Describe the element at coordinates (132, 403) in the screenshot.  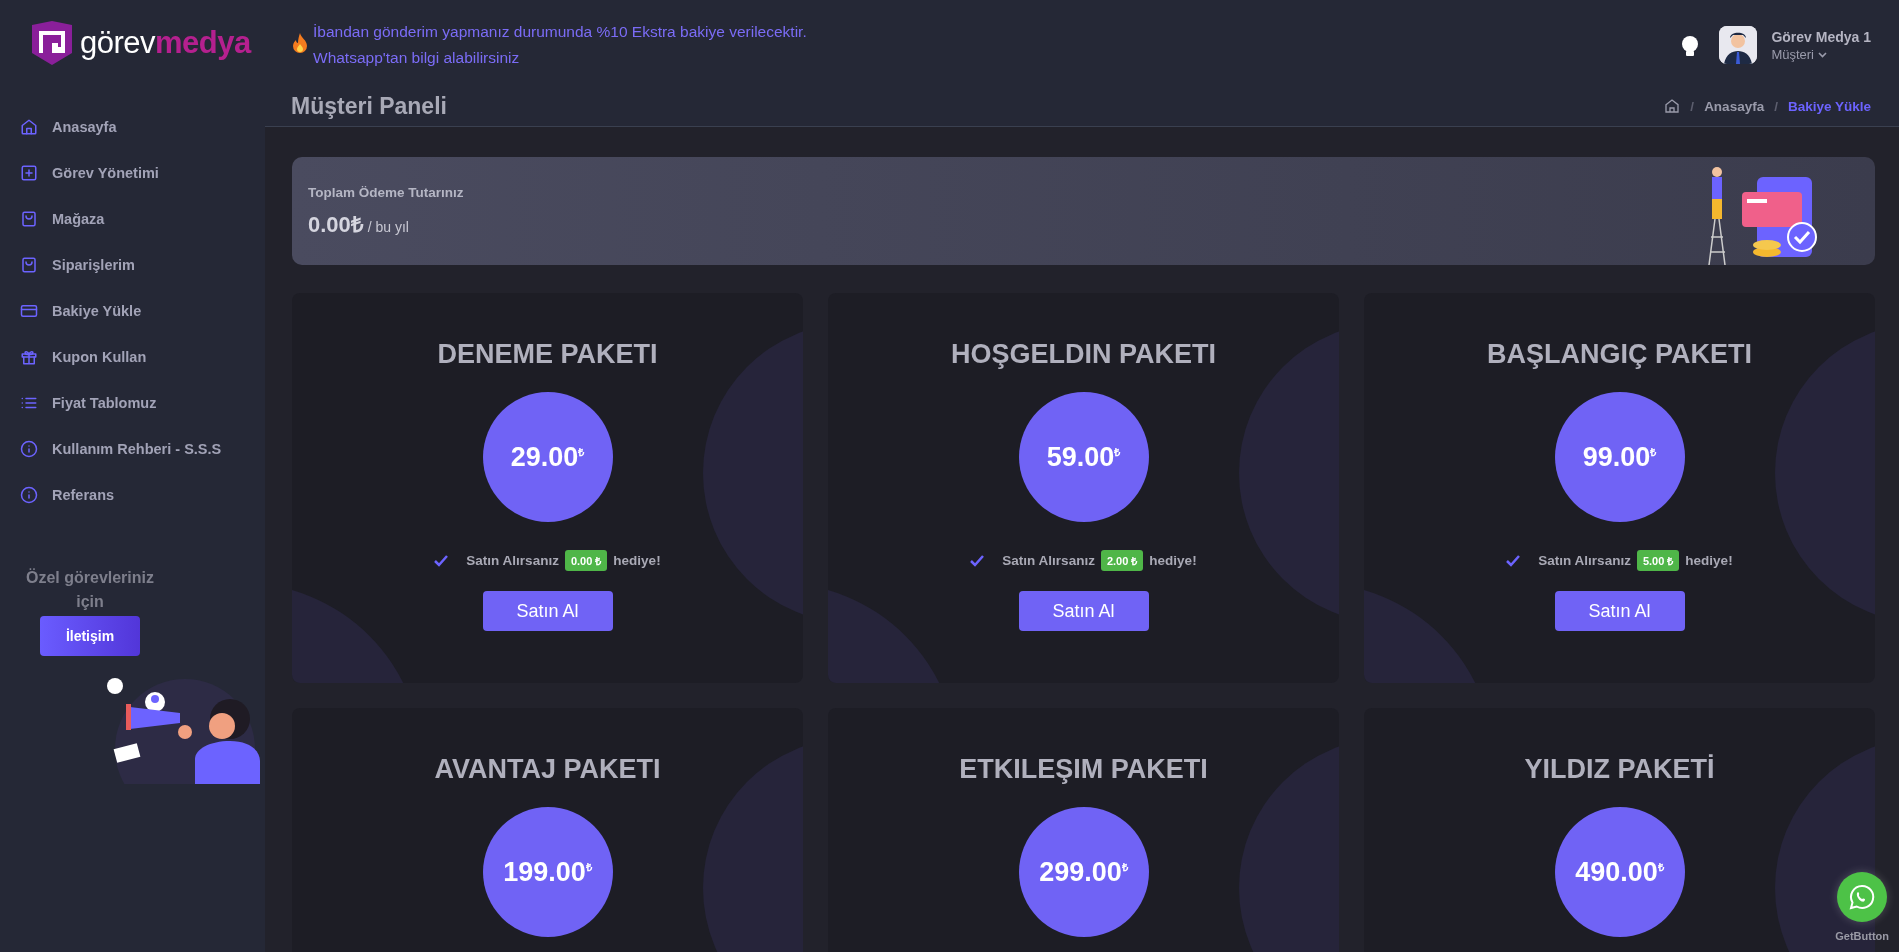
I see `sidebar-item: Fiyat Tablomuz` at that location.